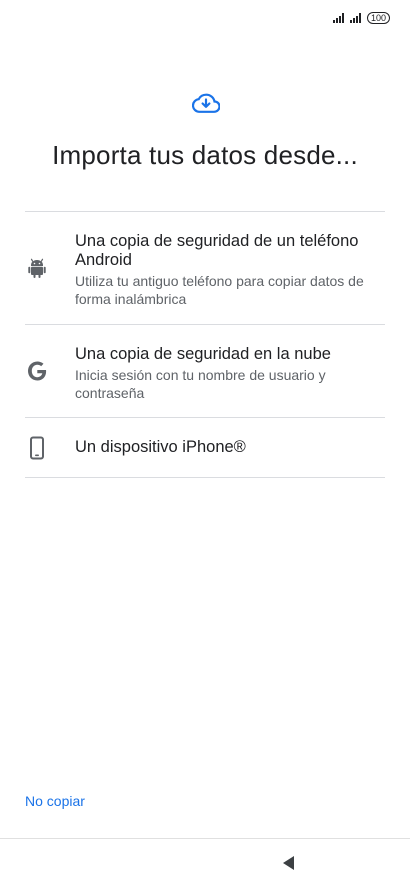 This screenshot has width=410, height=888. Describe the element at coordinates (37, 268) in the screenshot. I see `android-icon` at that location.